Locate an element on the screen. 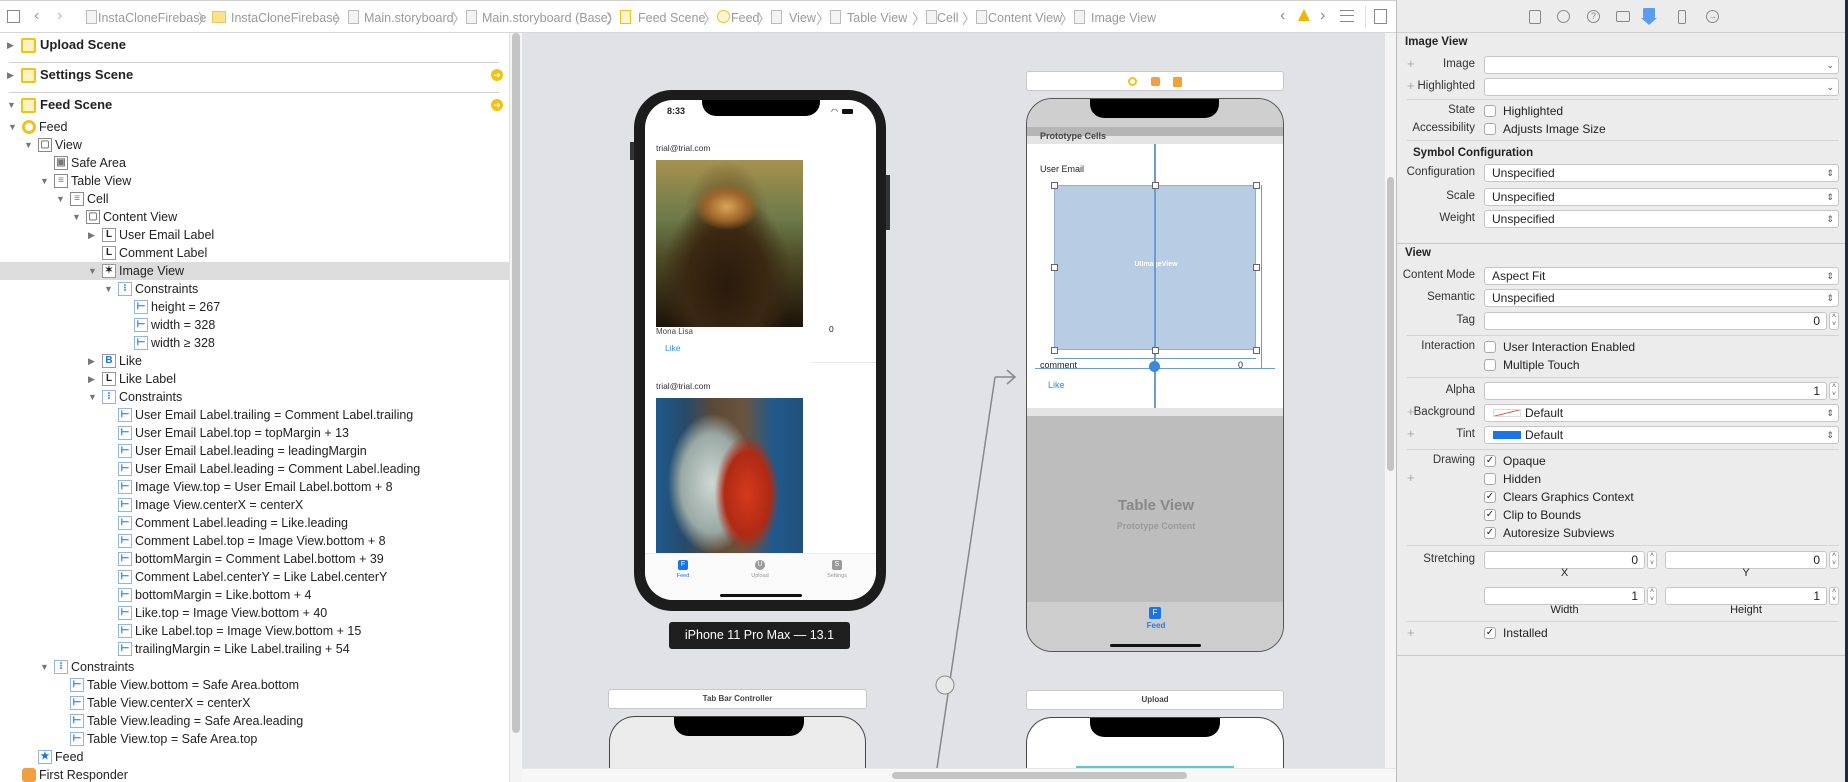 This screenshot has width=1848, height=782. tab-upload: Upload is located at coordinates (760, 576).